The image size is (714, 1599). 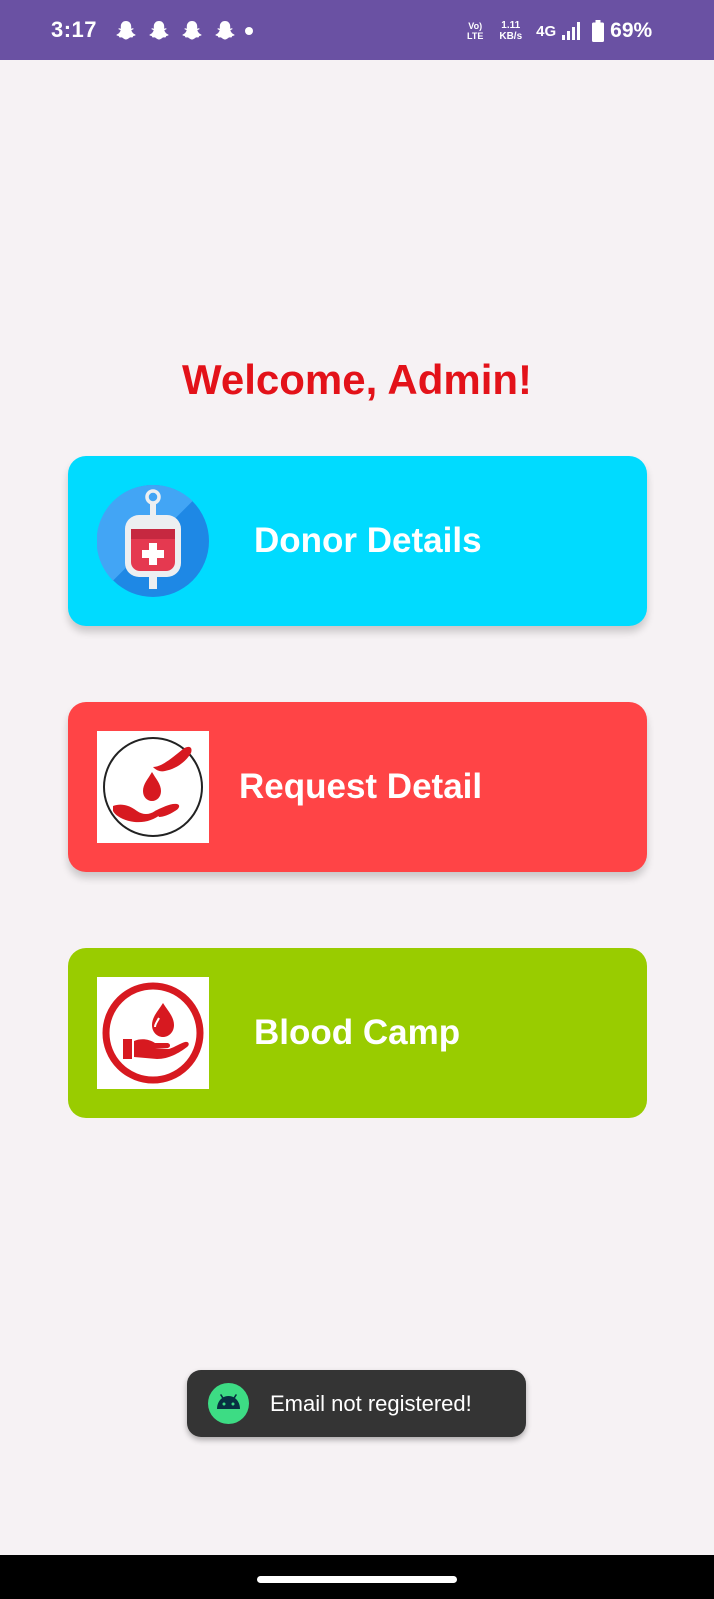 I want to click on status-indicators: Vo) LTE 1.11 KB/s 4G 69%, so click(x=559, y=31).